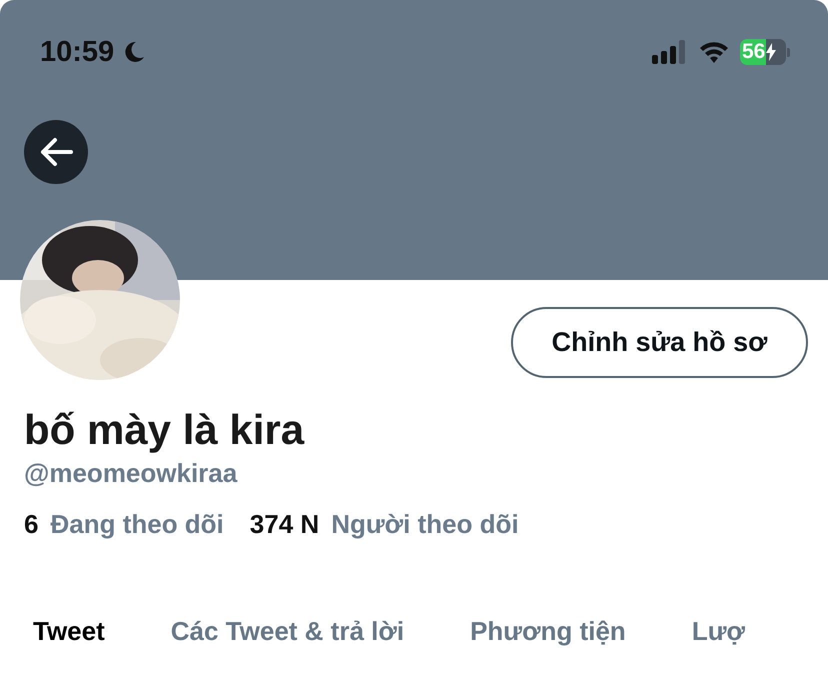  What do you see at coordinates (137, 524) in the screenshot?
I see `stat-link: Đang theo dõi` at bounding box center [137, 524].